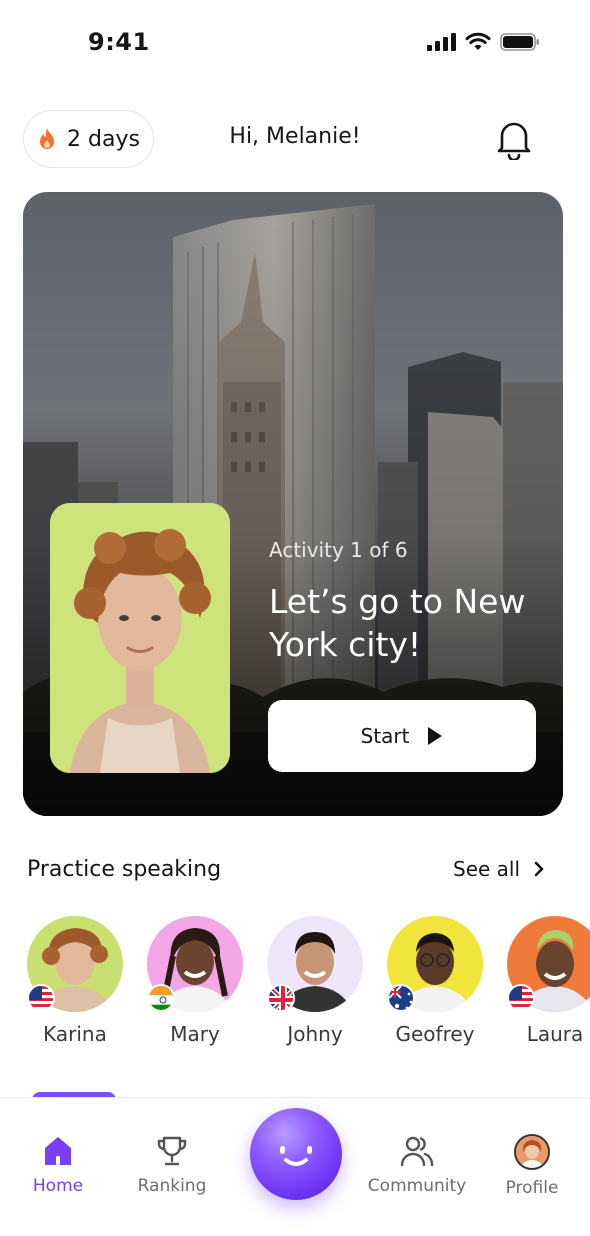 Image resolution: width=590 pixels, height=1236 pixels. Describe the element at coordinates (435, 1034) in the screenshot. I see `speaker-name: Geofrey` at that location.